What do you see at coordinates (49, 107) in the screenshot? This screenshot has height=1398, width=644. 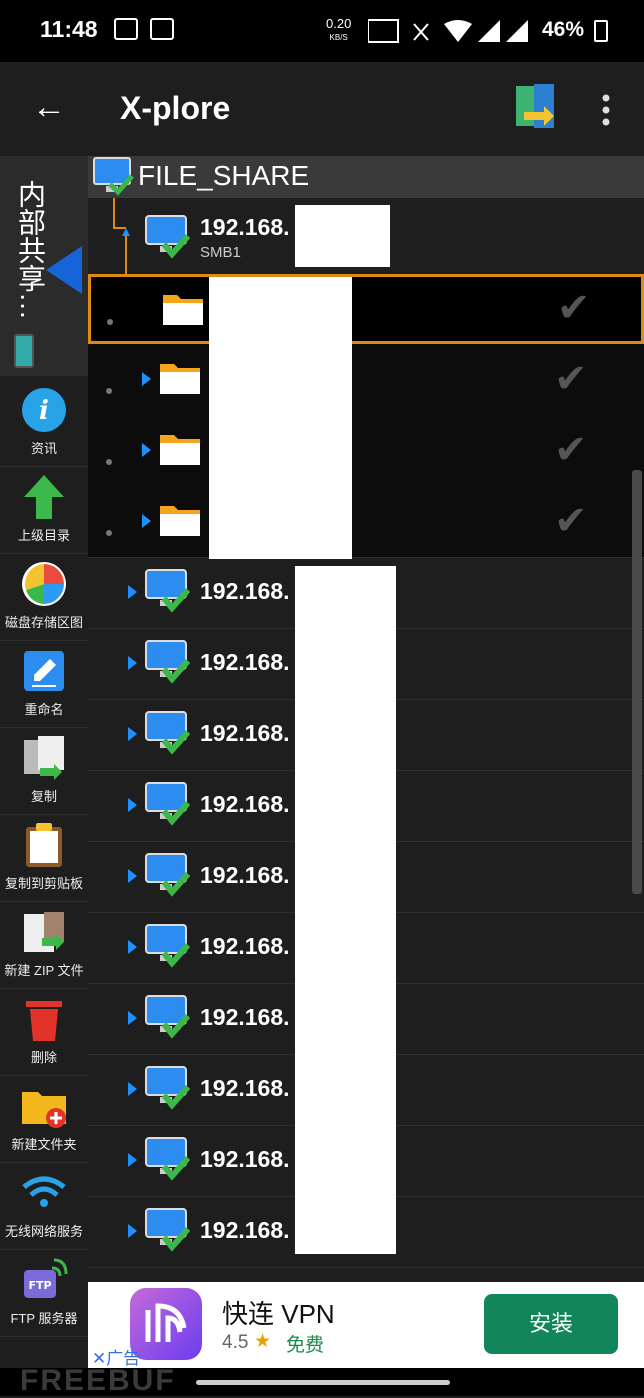 I see `arrow-back-icon: ←` at bounding box center [49, 107].